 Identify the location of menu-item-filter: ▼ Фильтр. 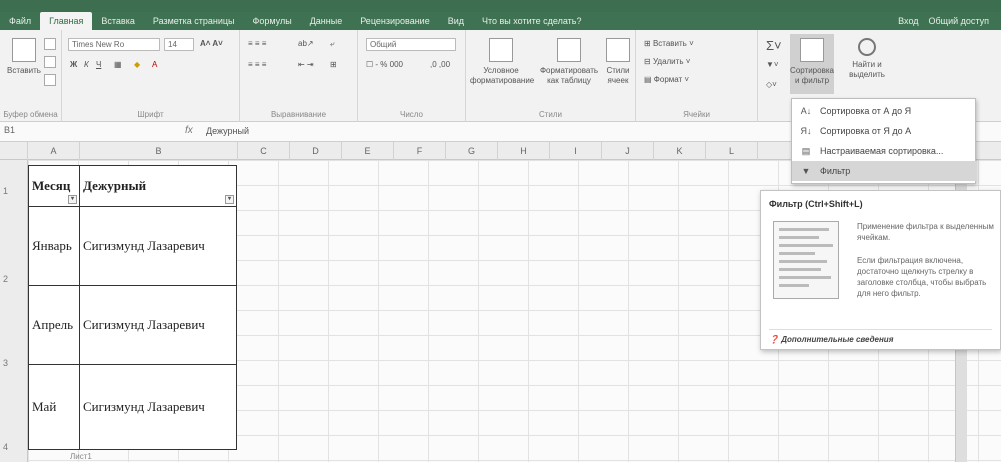
(884, 171).